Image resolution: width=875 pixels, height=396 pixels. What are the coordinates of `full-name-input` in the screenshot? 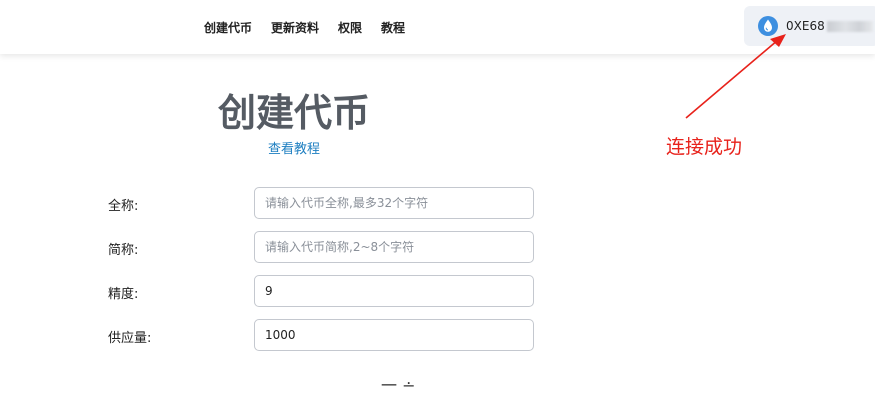 It's located at (394, 203).